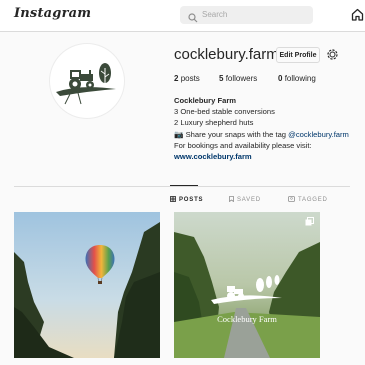 This screenshot has height=365, width=365. What do you see at coordinates (313, 200) in the screenshot?
I see `tab-tagged-label: TAGGED` at bounding box center [313, 200].